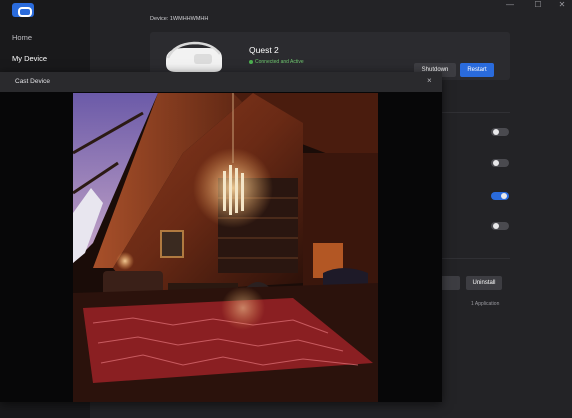 This screenshot has width=572, height=418. Describe the element at coordinates (29, 58) in the screenshot. I see `sidebar-item-my-device: My Device` at that location.